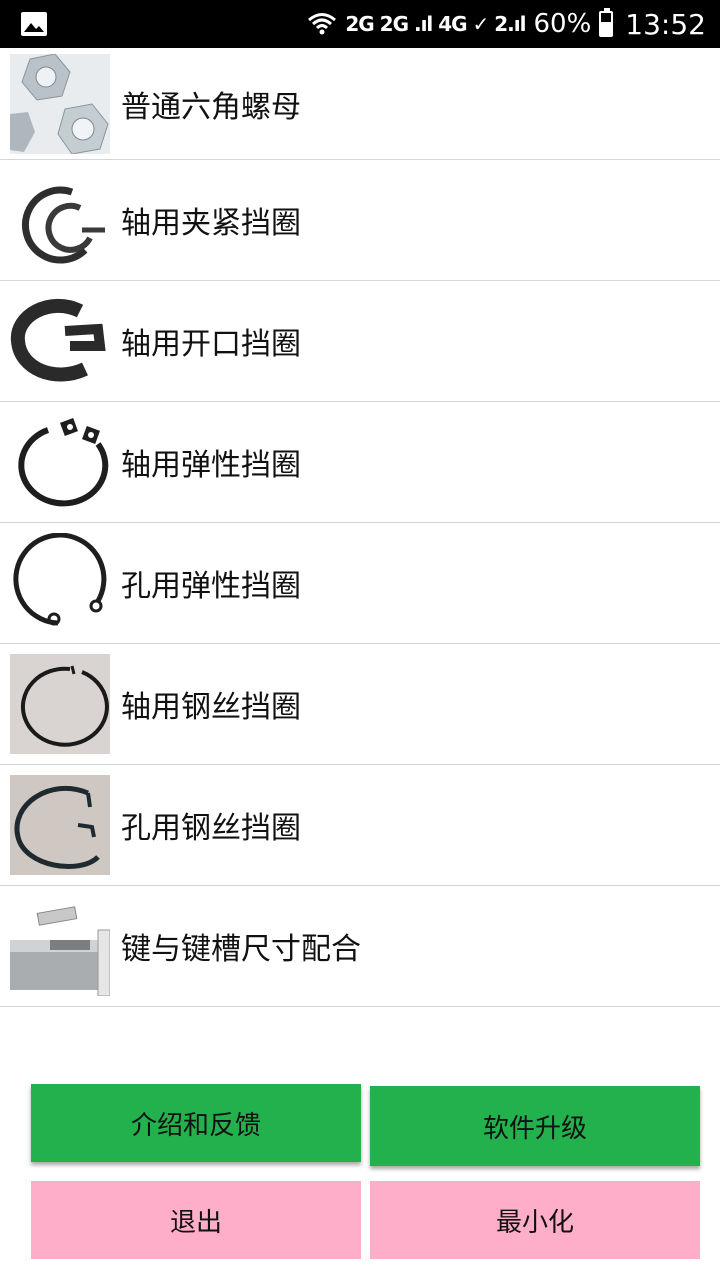 This screenshot has width=720, height=1280. Describe the element at coordinates (60, 704) in the screenshot. I see `shaft-wire-ring-image` at that location.